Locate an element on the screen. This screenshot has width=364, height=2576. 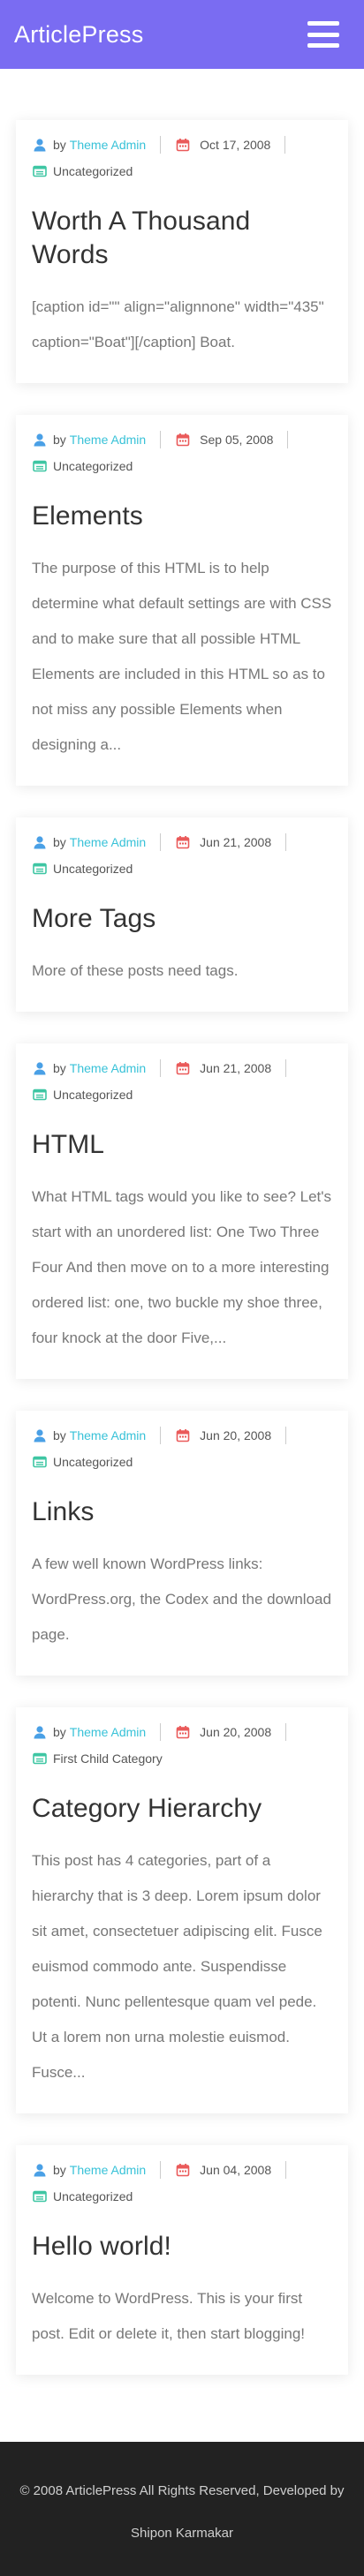
post-date: Sep 05, 2008 is located at coordinates (224, 440).